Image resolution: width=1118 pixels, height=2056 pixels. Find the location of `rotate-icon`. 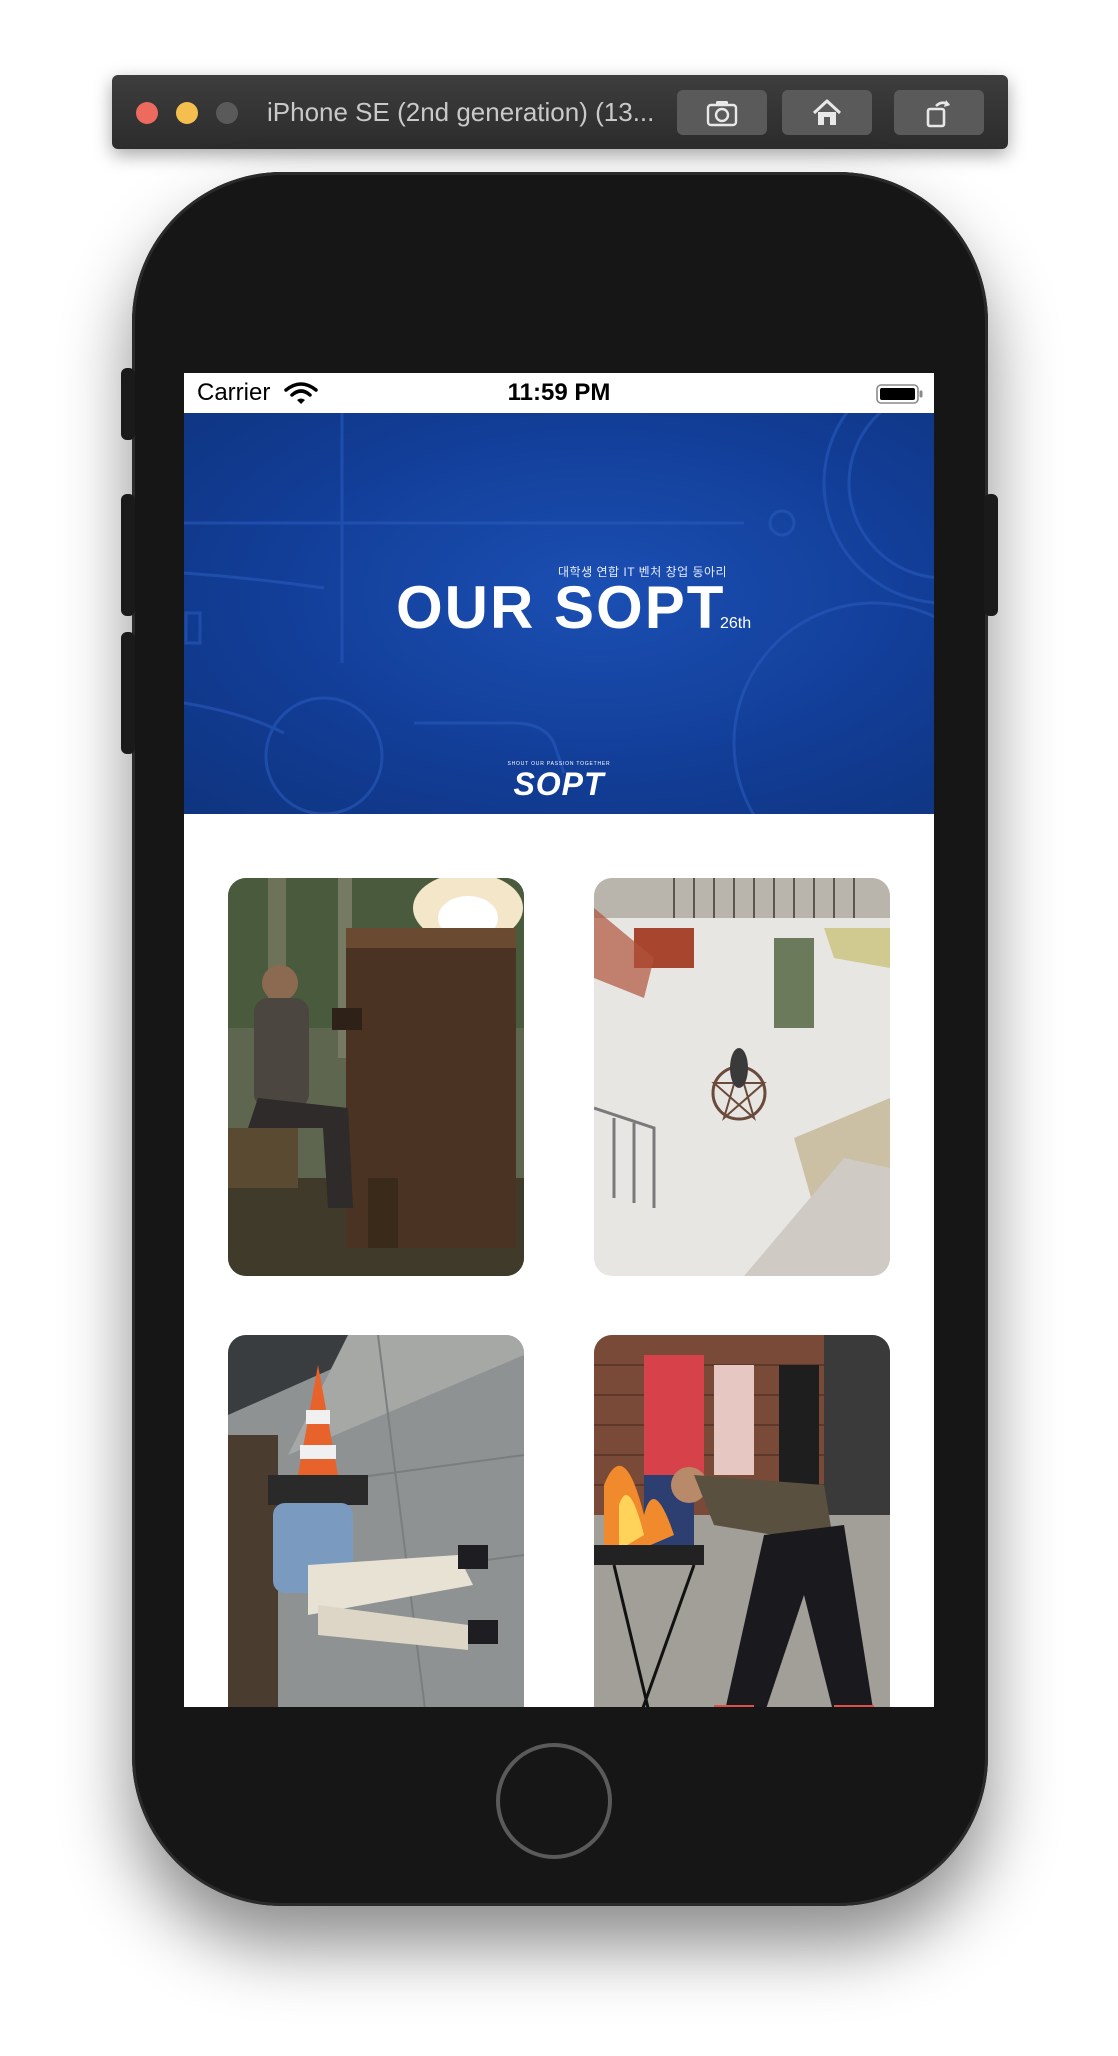

rotate-icon is located at coordinates (938, 113).